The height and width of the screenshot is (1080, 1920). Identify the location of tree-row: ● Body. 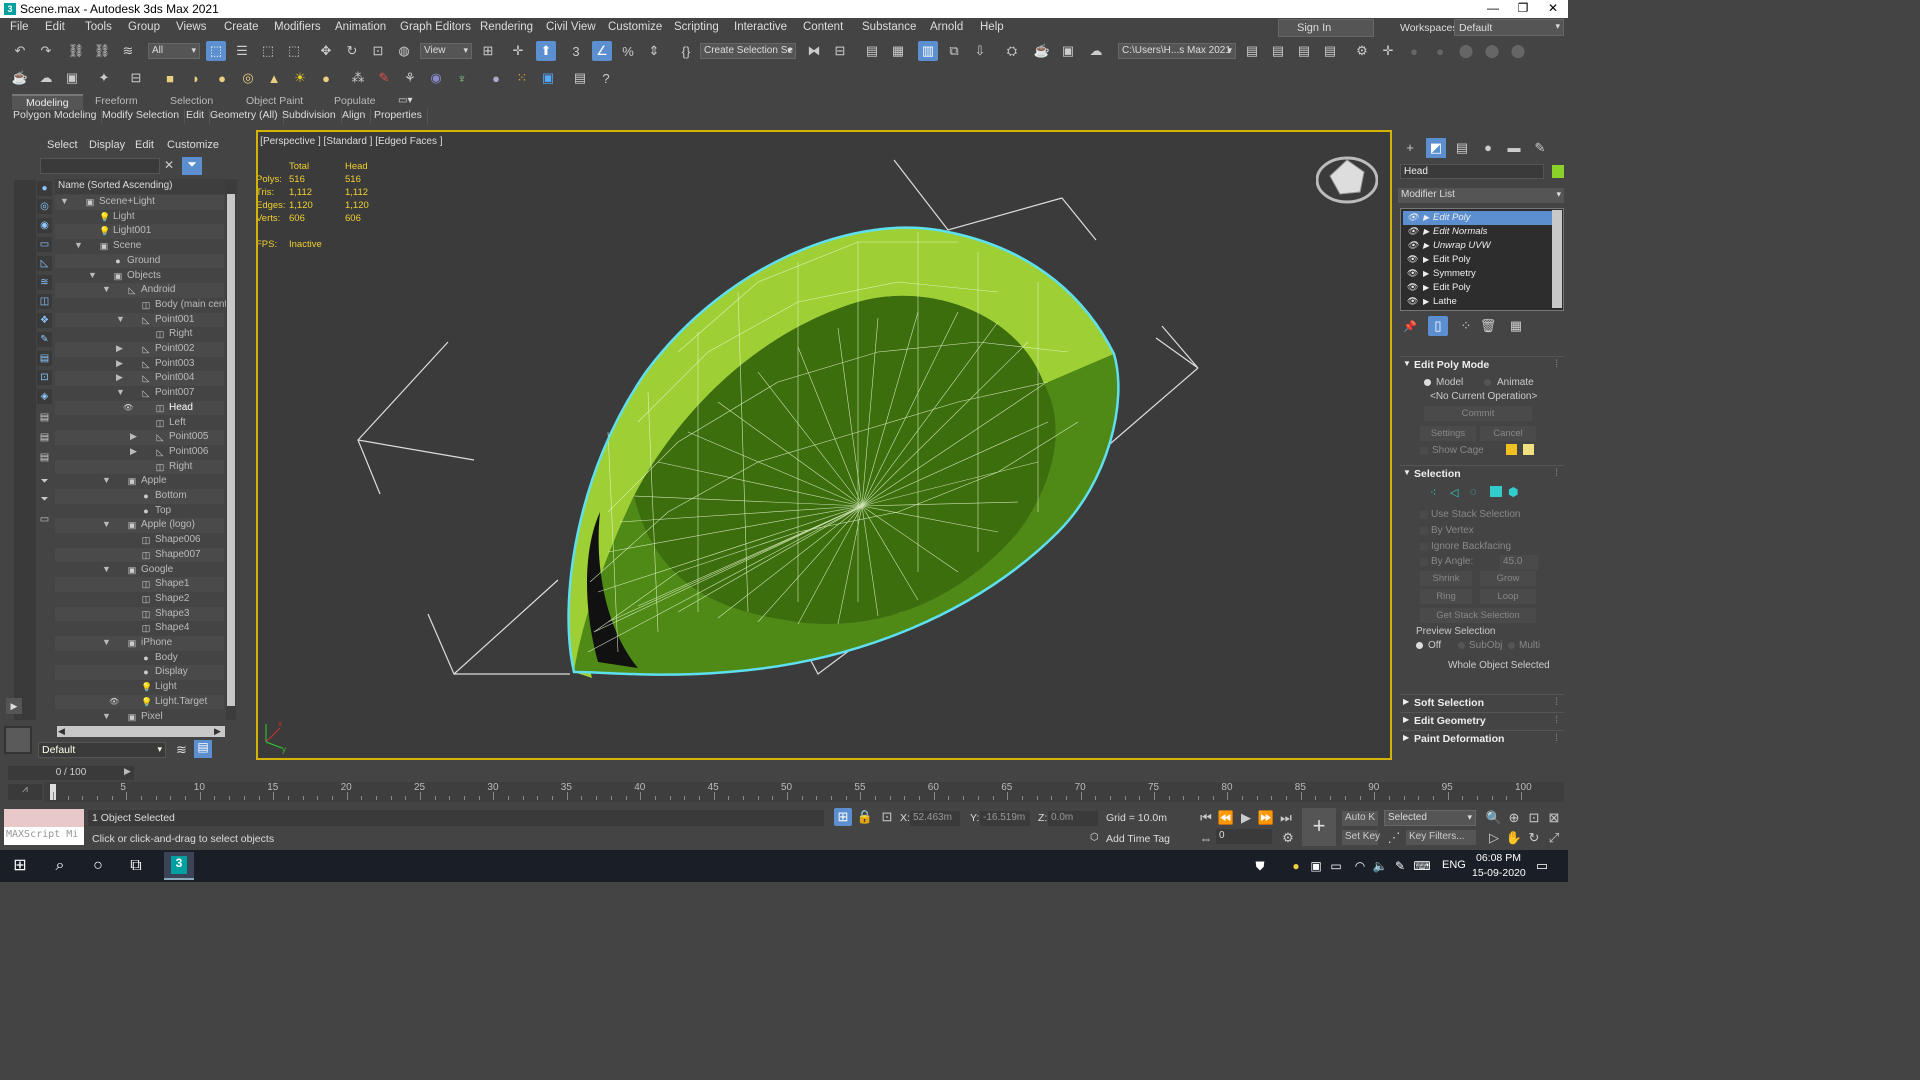
(139, 658).